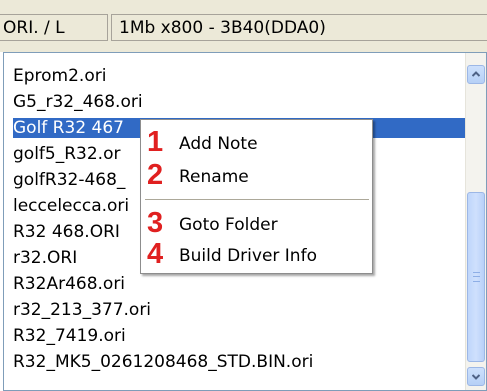  I want to click on list-item-label: G5_r32_468.ori, so click(78, 102).